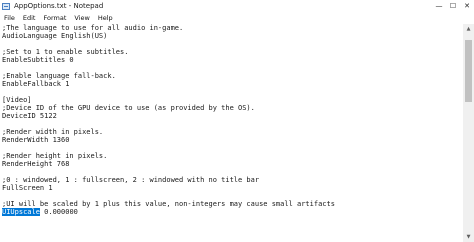 The width and height of the screenshot is (474, 242). I want to click on menu-edit: Edit, so click(29, 18).